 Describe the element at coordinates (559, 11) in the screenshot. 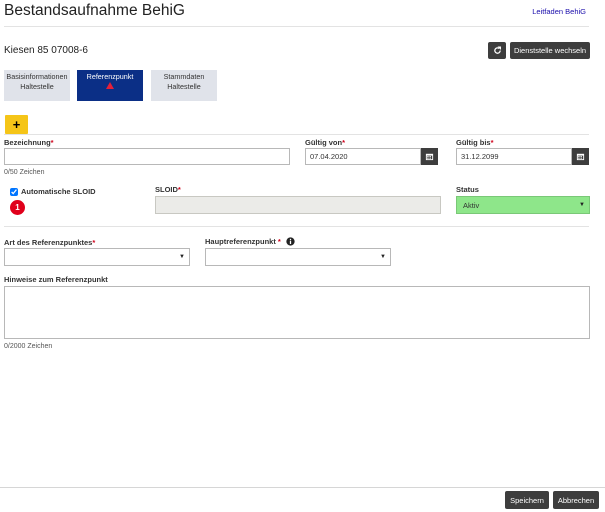

I see `help-link: Leitfaden BehiG` at that location.